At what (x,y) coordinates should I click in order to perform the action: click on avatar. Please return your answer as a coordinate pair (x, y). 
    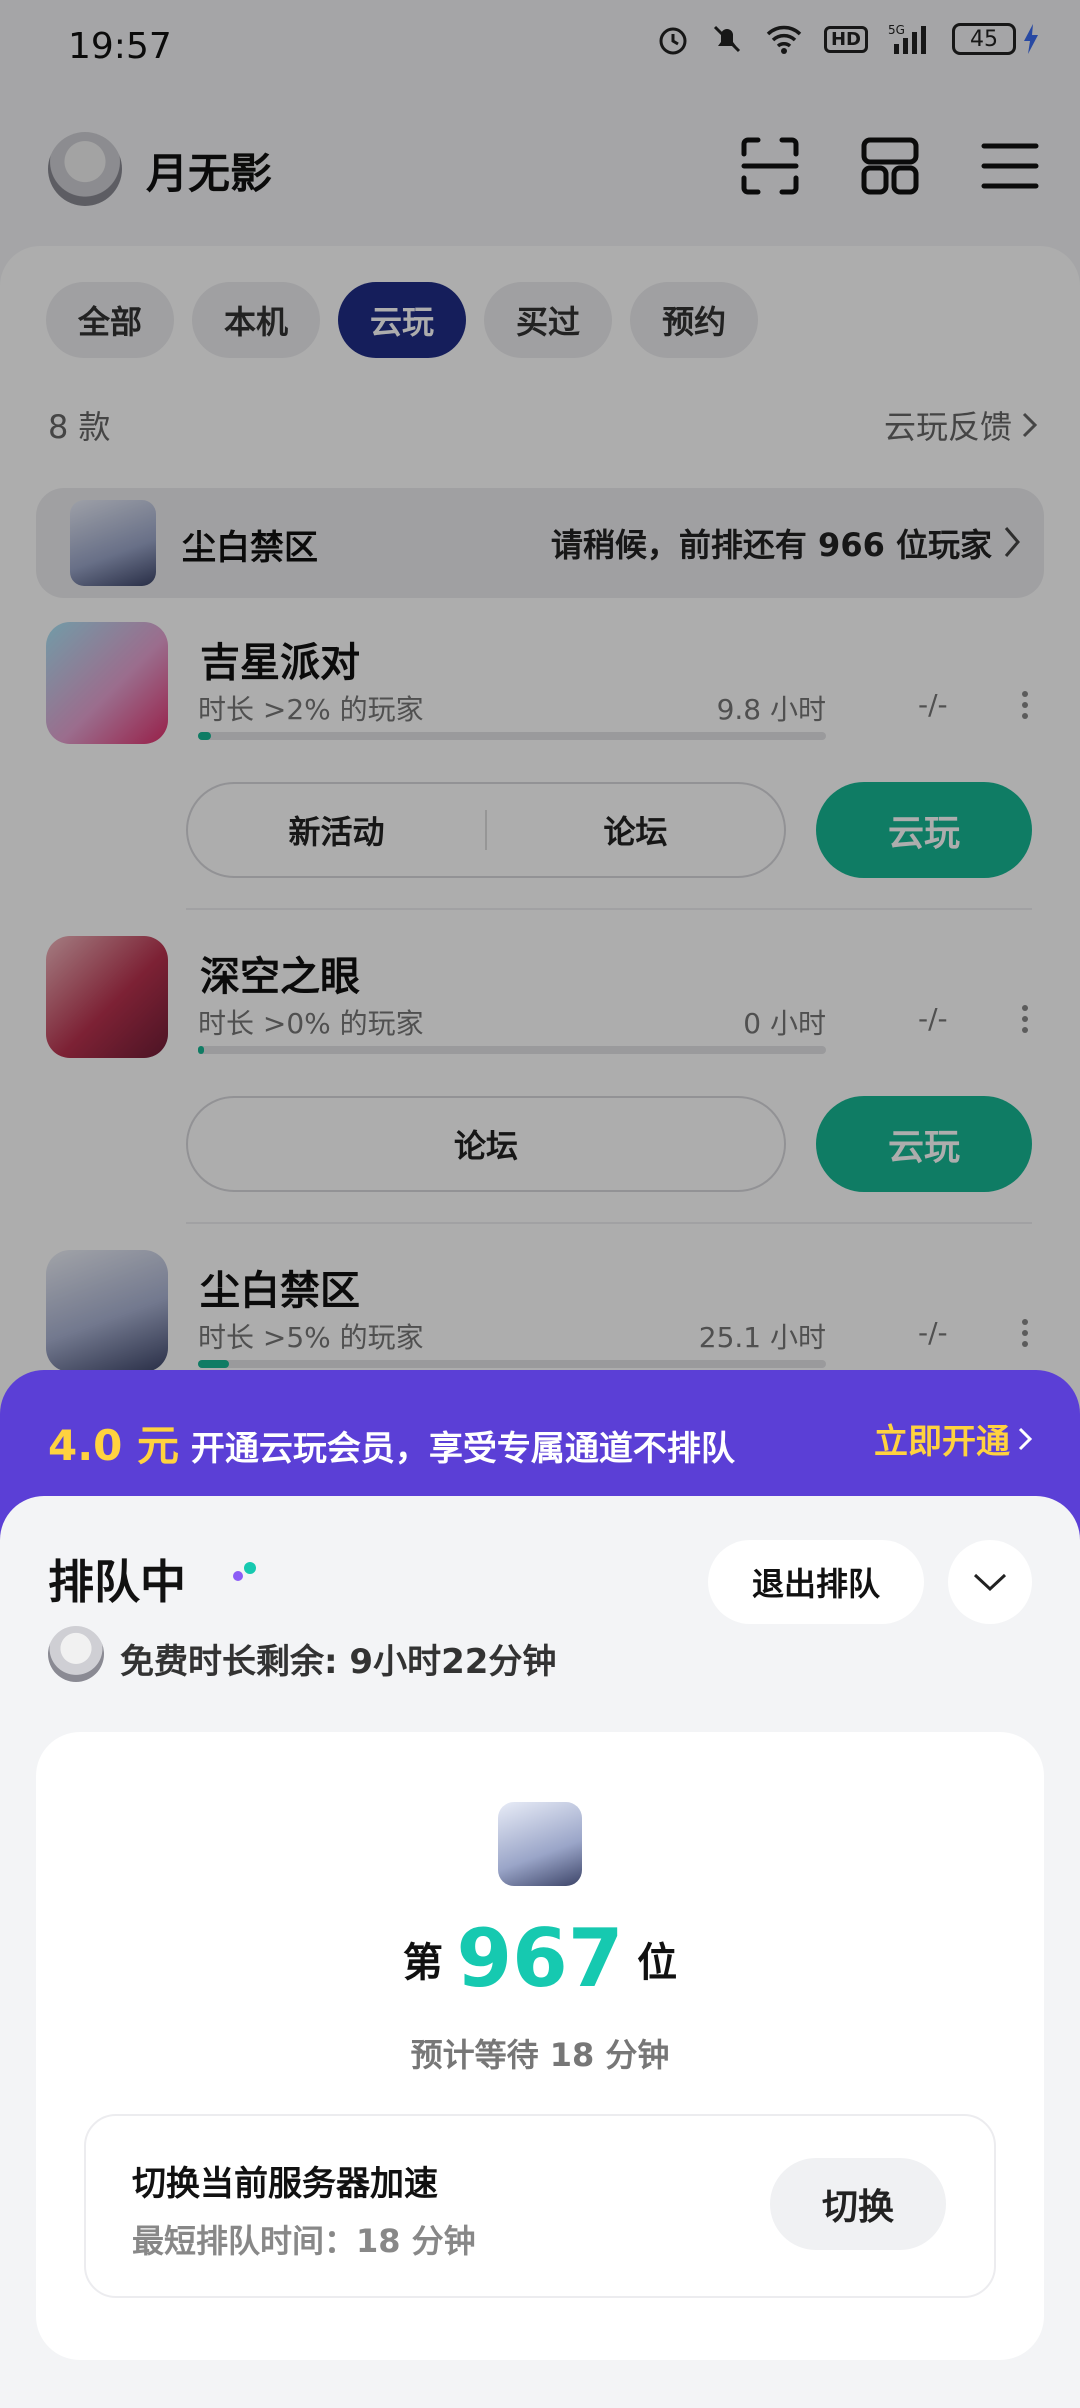
    Looking at the image, I should click on (76, 1654).